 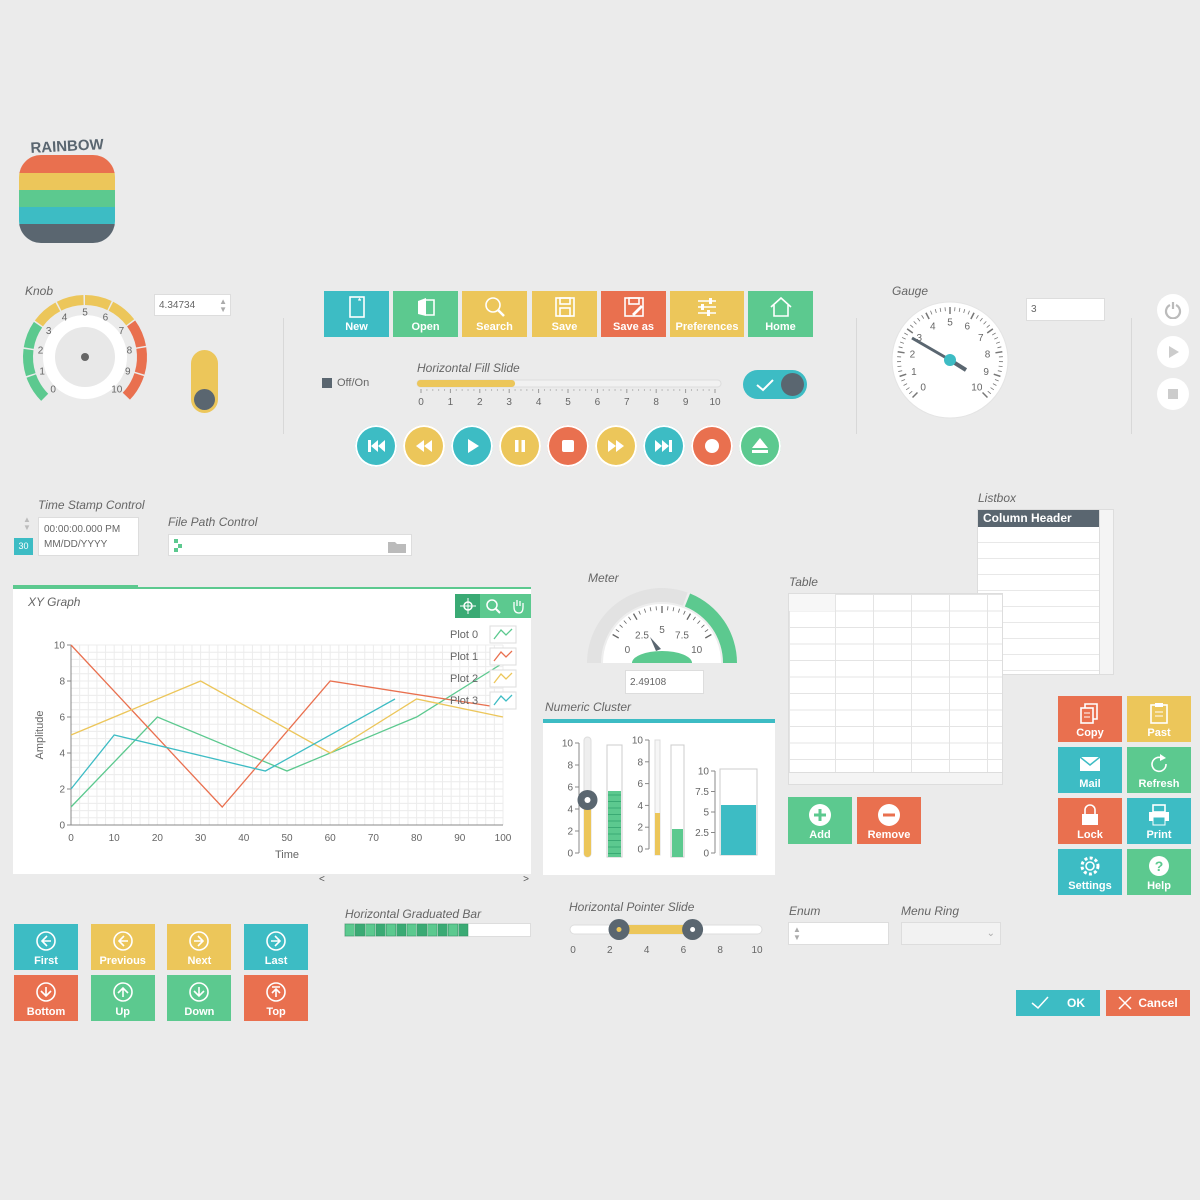 What do you see at coordinates (838, 933) in the screenshot?
I see `enum-control: ▲ ▼` at bounding box center [838, 933].